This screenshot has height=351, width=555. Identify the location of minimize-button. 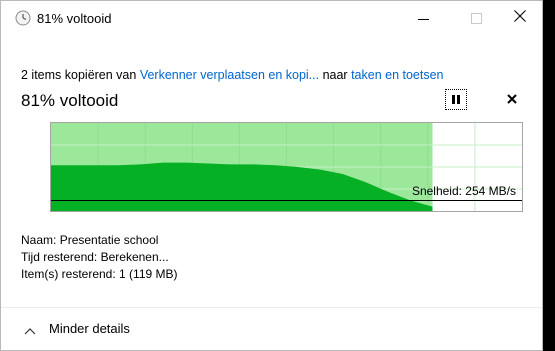
(423, 18).